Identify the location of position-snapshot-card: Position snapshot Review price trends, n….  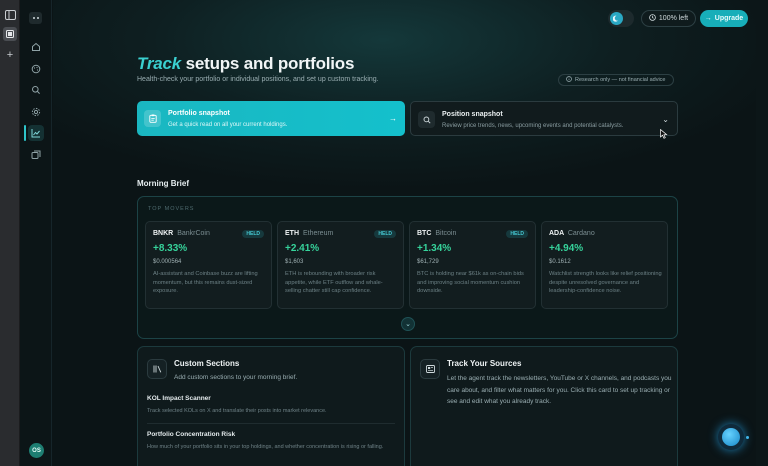
(544, 118).